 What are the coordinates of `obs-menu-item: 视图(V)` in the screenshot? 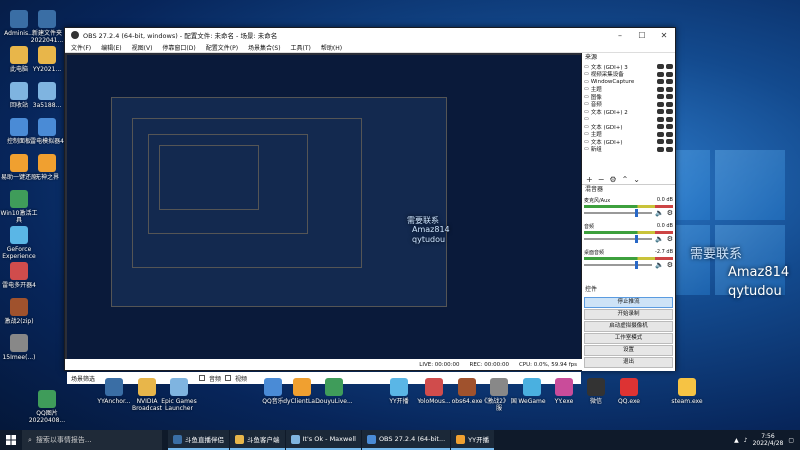 It's located at (142, 47).